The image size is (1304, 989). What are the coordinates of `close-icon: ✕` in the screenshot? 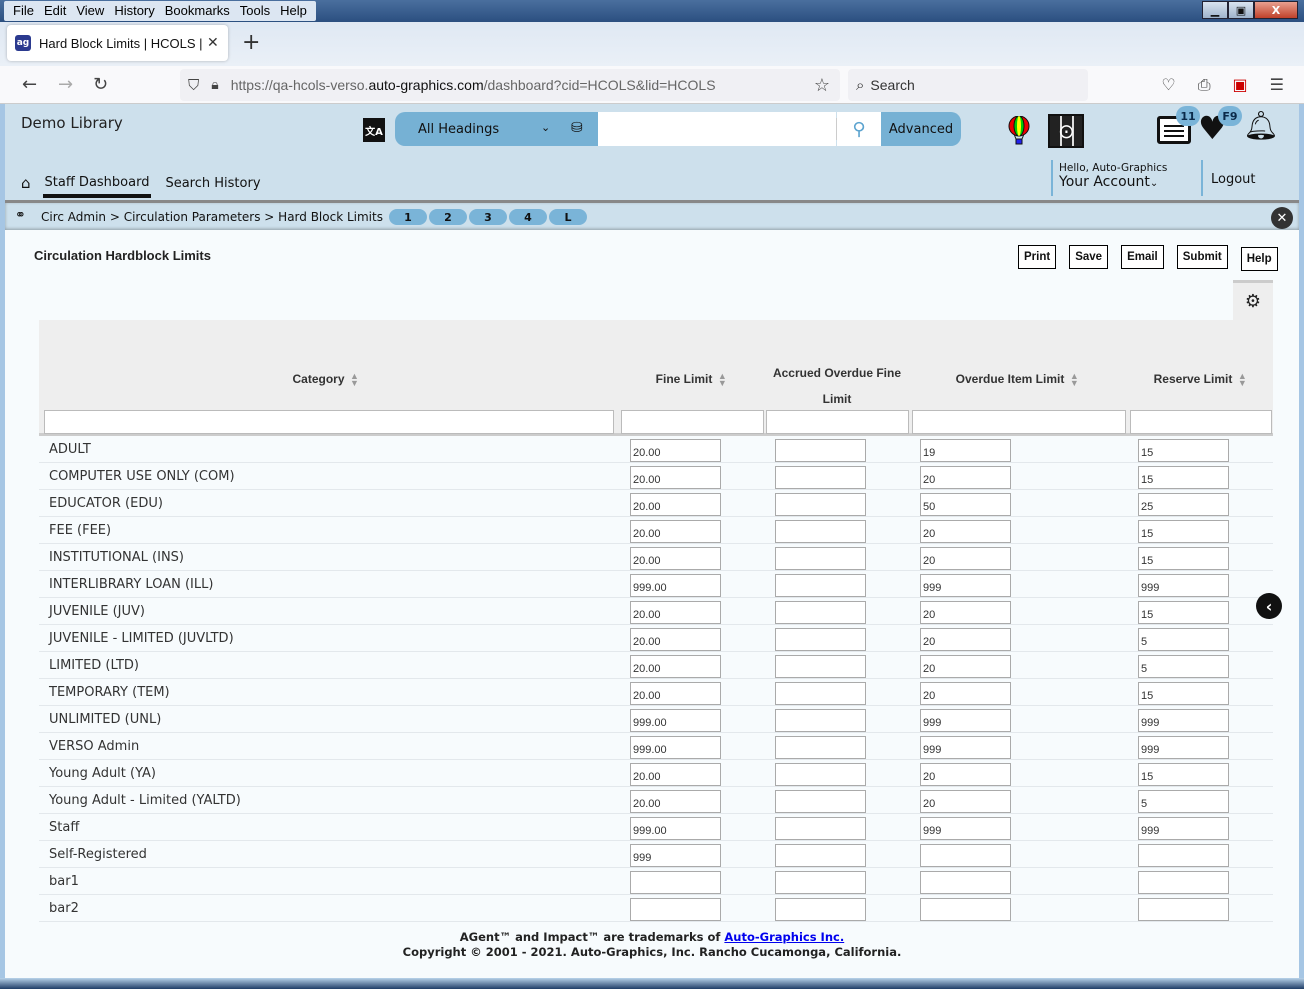 It's located at (1282, 218).